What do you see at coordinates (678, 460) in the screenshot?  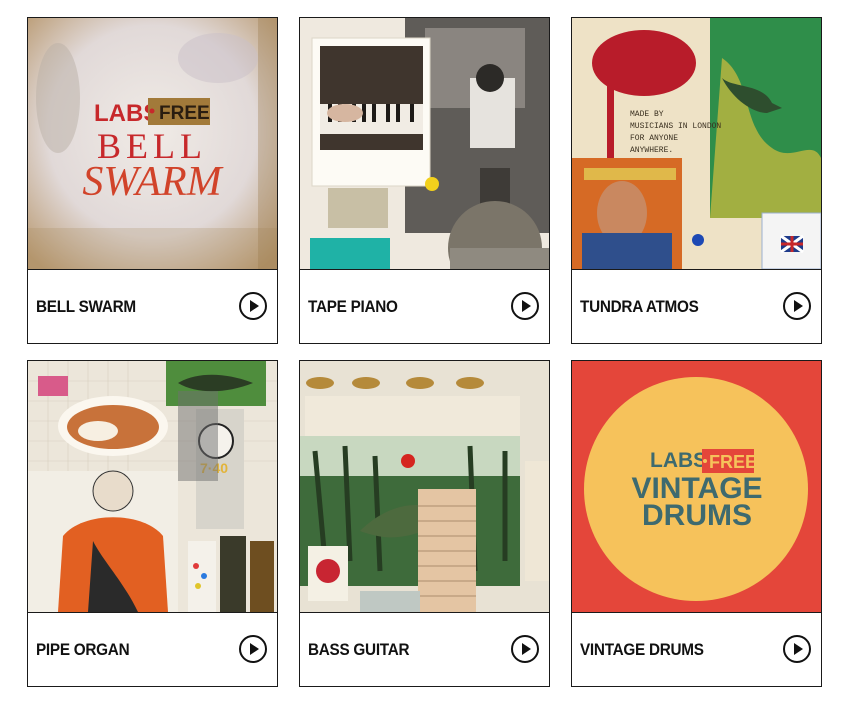 I see `labs-badge-text: LABS` at bounding box center [678, 460].